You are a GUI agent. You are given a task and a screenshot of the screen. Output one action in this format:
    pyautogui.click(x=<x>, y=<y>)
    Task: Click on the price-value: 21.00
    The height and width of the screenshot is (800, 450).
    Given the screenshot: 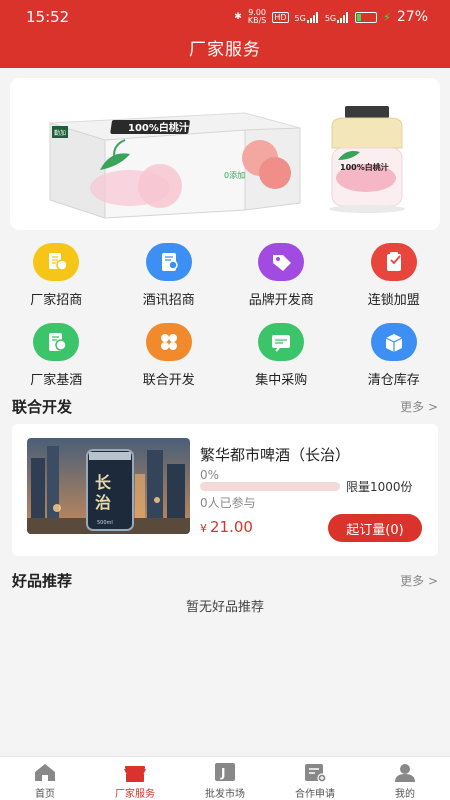 What is the action you would take?
    pyautogui.click(x=231, y=527)
    